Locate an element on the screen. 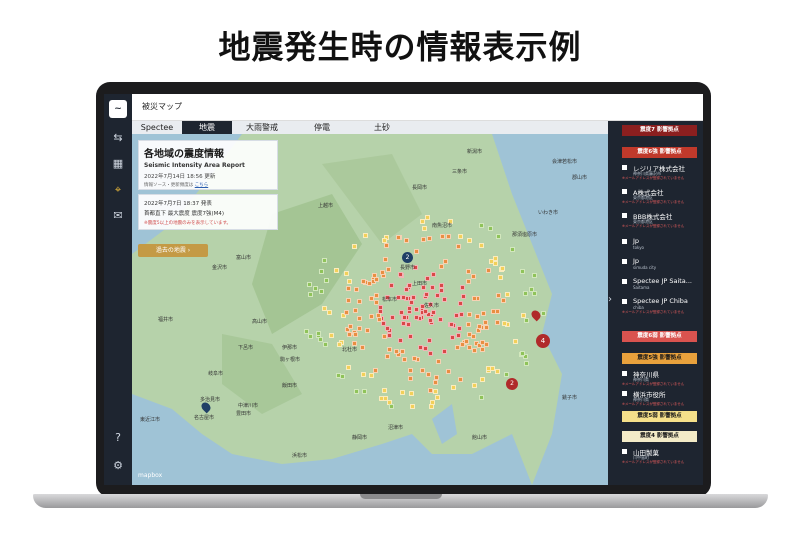 The image size is (800, 535). page-headline: 地震発生時の情報表示例 is located at coordinates (400, 47).